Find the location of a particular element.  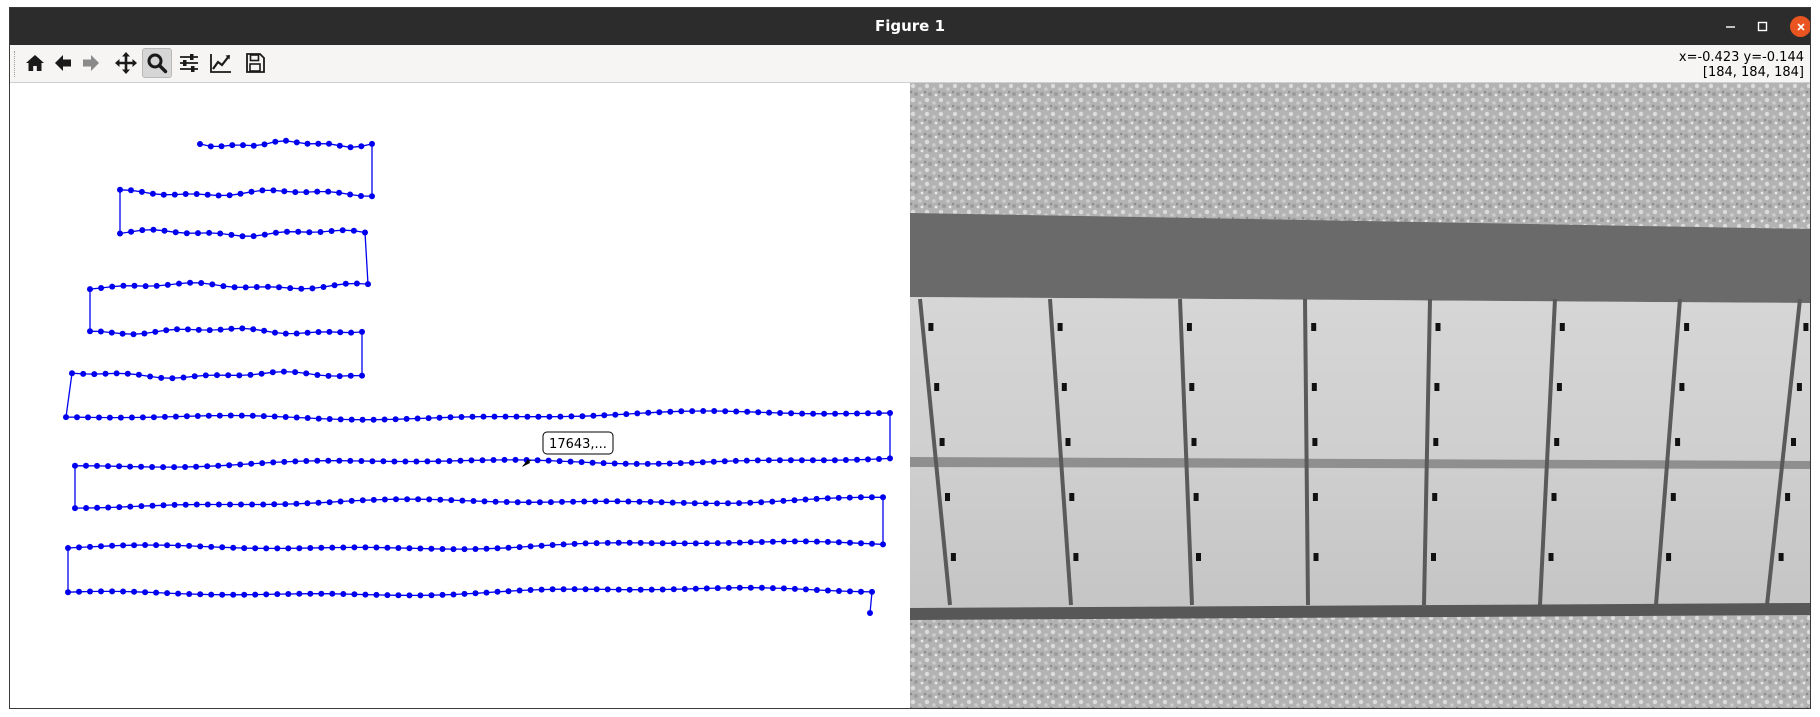

title-bar: Figure 1 is located at coordinates (910, 26).